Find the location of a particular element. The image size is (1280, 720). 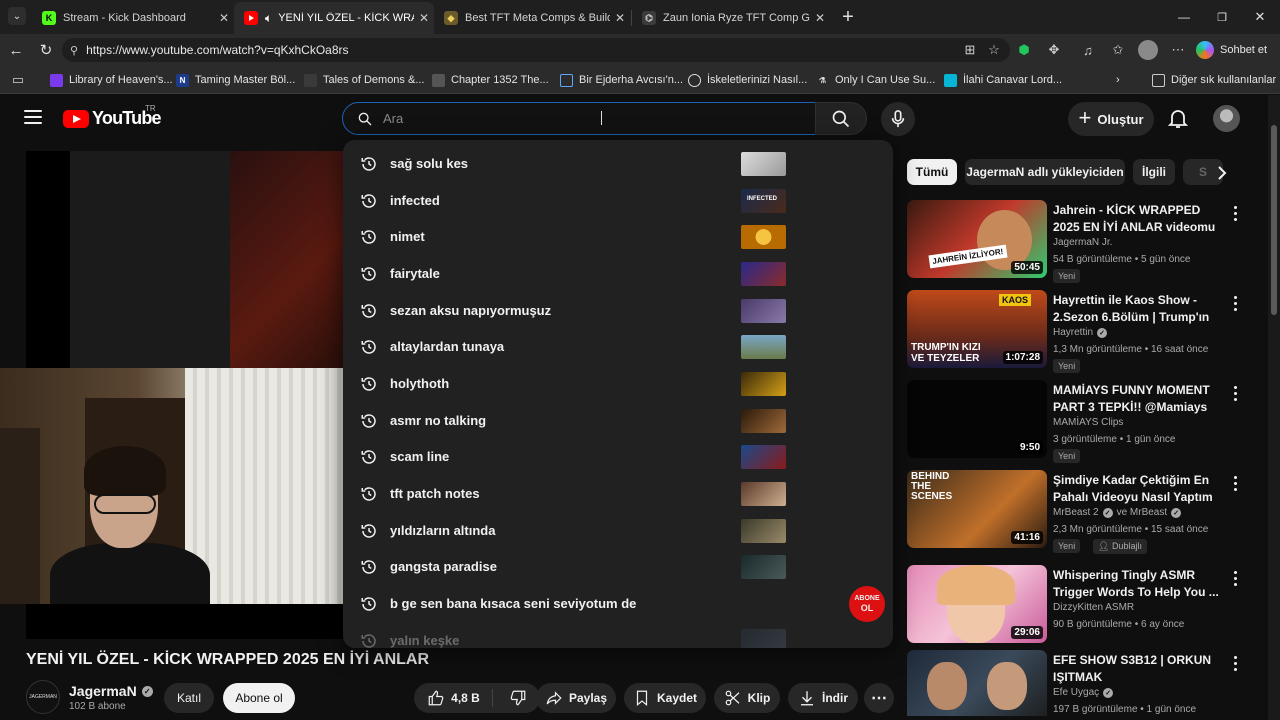

more-actions-icon: ⋯ is located at coordinates (879, 698).